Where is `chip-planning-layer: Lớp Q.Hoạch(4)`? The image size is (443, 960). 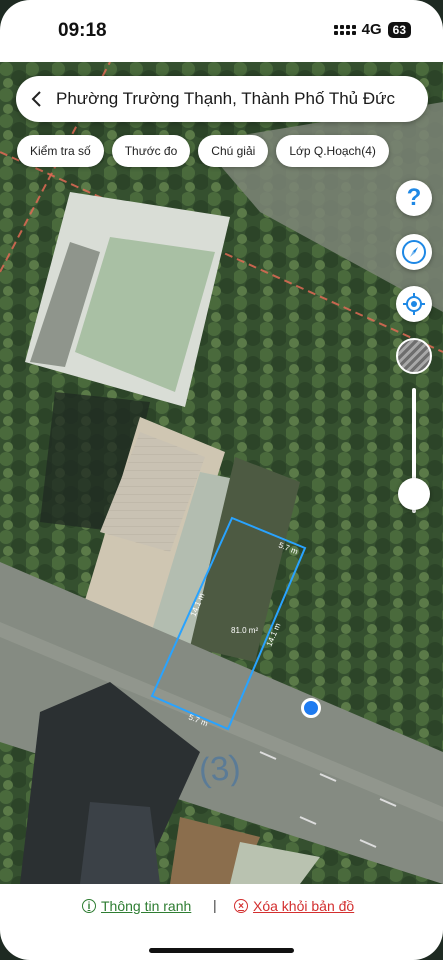 chip-planning-layer: Lớp Q.Hoạch(4) is located at coordinates (332, 151).